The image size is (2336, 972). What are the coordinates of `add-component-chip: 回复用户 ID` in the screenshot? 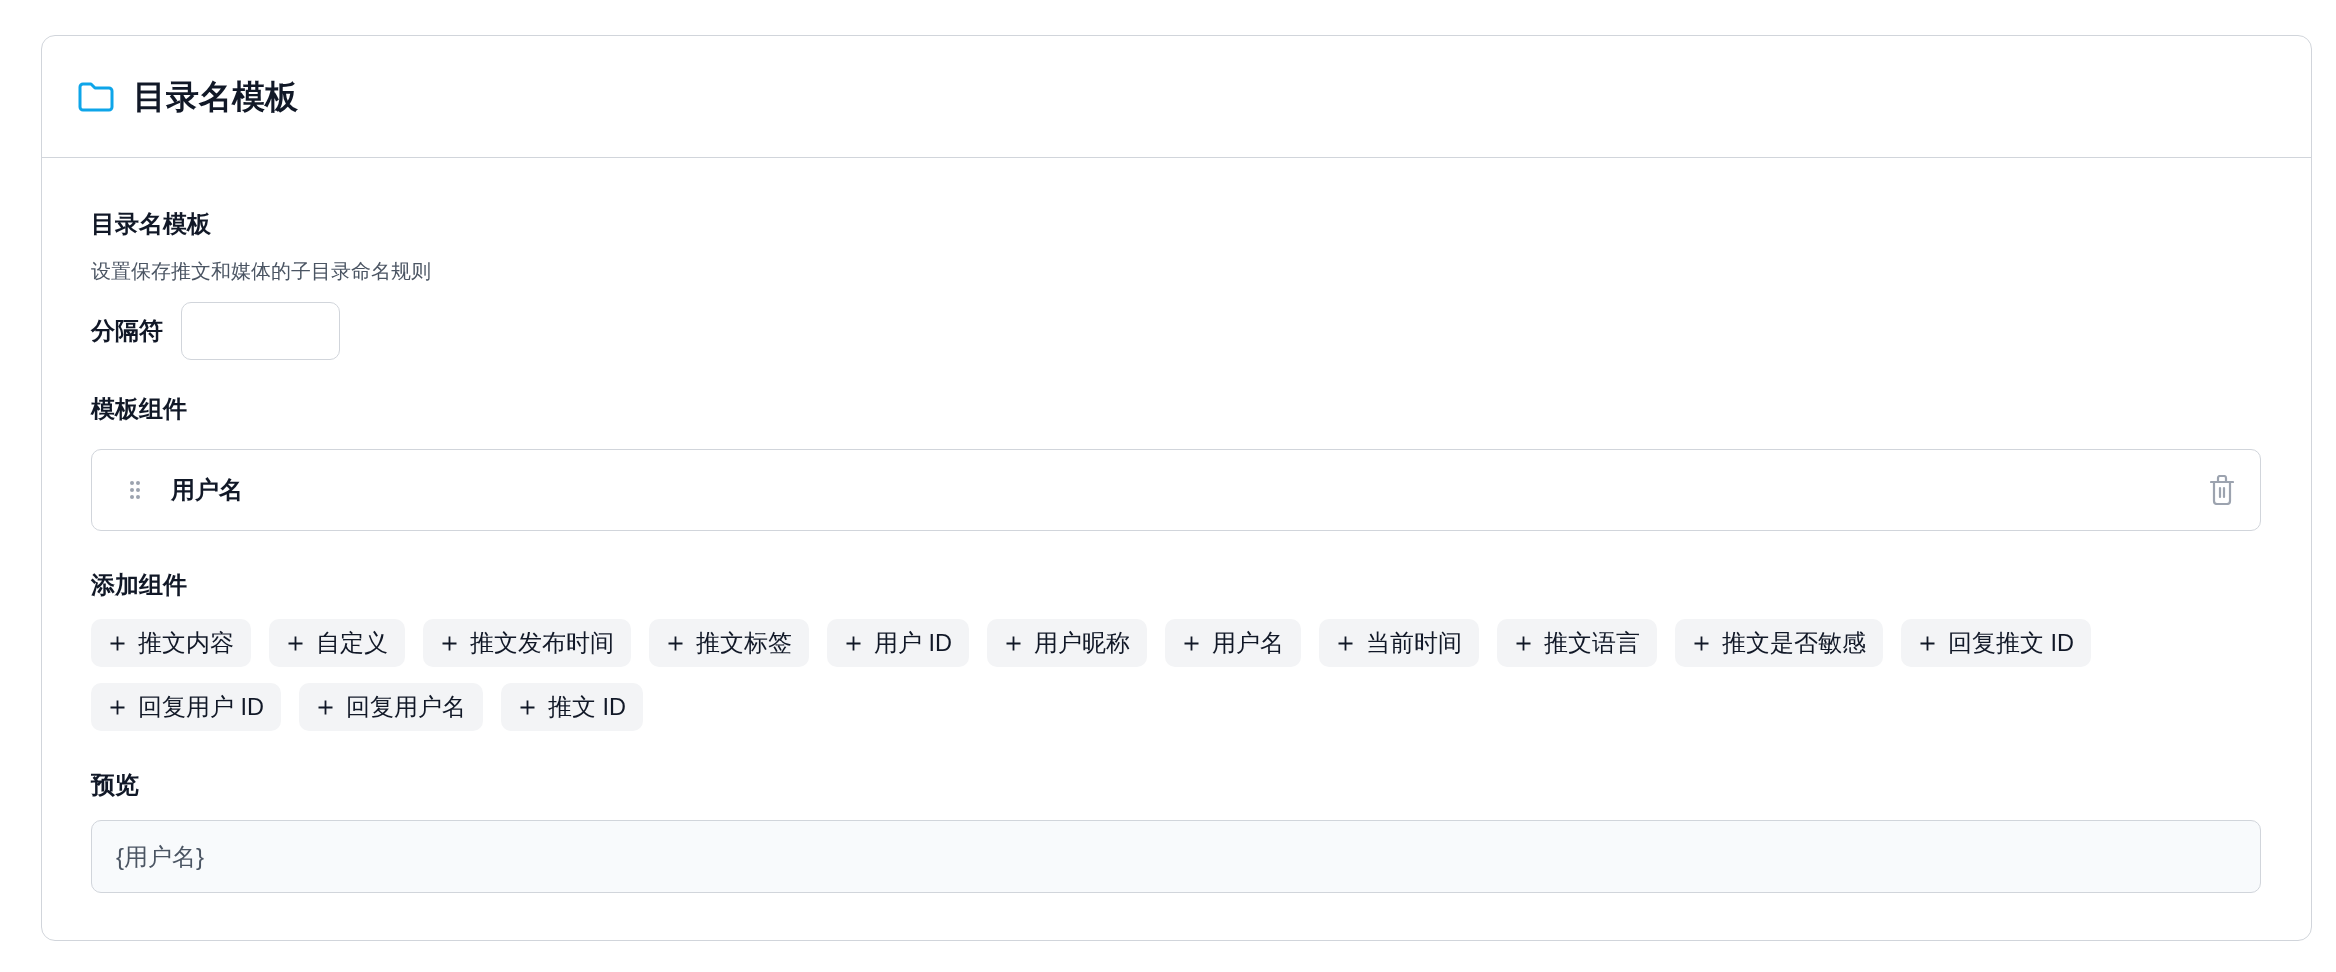 It's located at (186, 707).